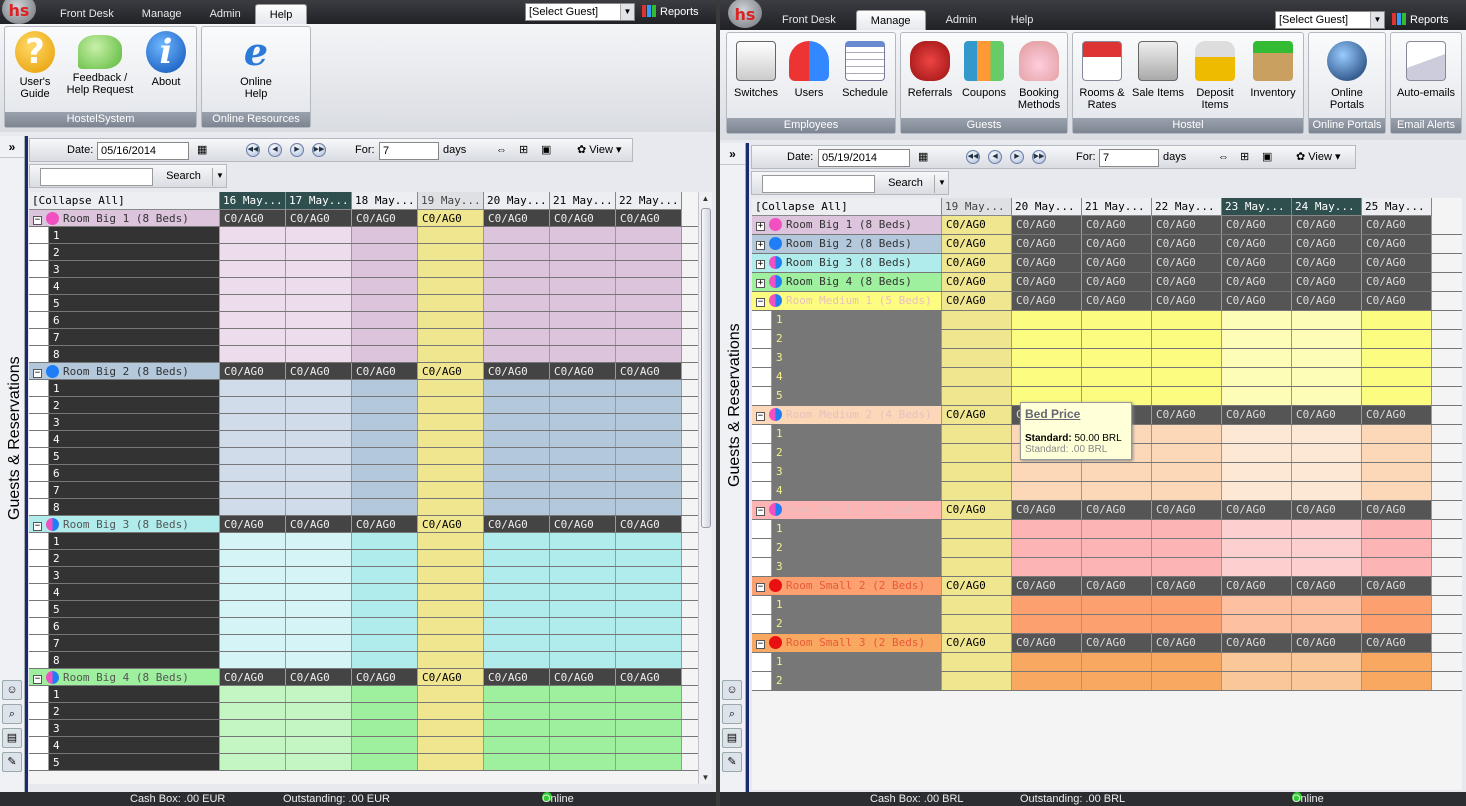 Image resolution: width=1466 pixels, height=806 pixels. Describe the element at coordinates (1267, 157) in the screenshot. I see `export-icon: ▣` at that location.